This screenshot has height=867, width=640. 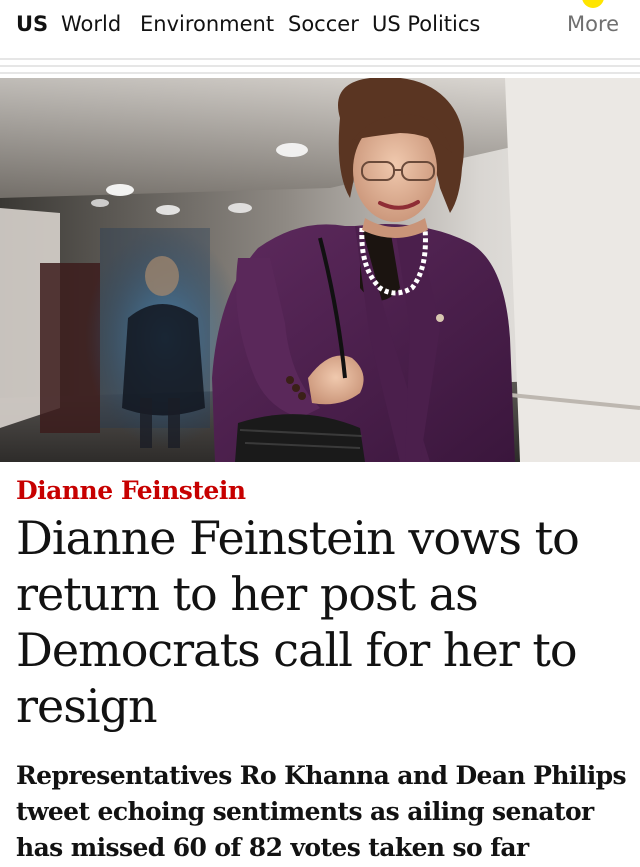 I want to click on nav-item-environment: Environment, so click(x=207, y=24).